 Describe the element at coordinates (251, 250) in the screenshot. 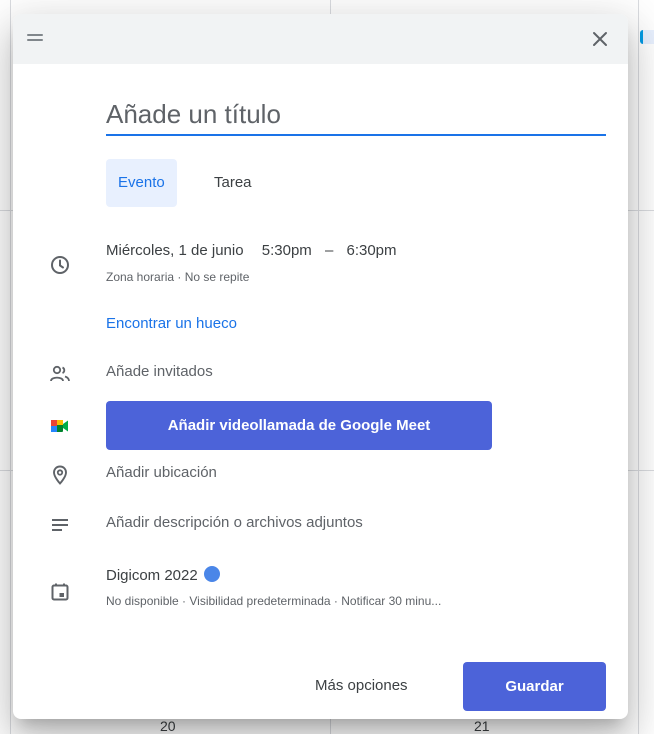

I see `event-datetime: Miércoles, 1 de junio 5:30pm – 6:30pm` at that location.